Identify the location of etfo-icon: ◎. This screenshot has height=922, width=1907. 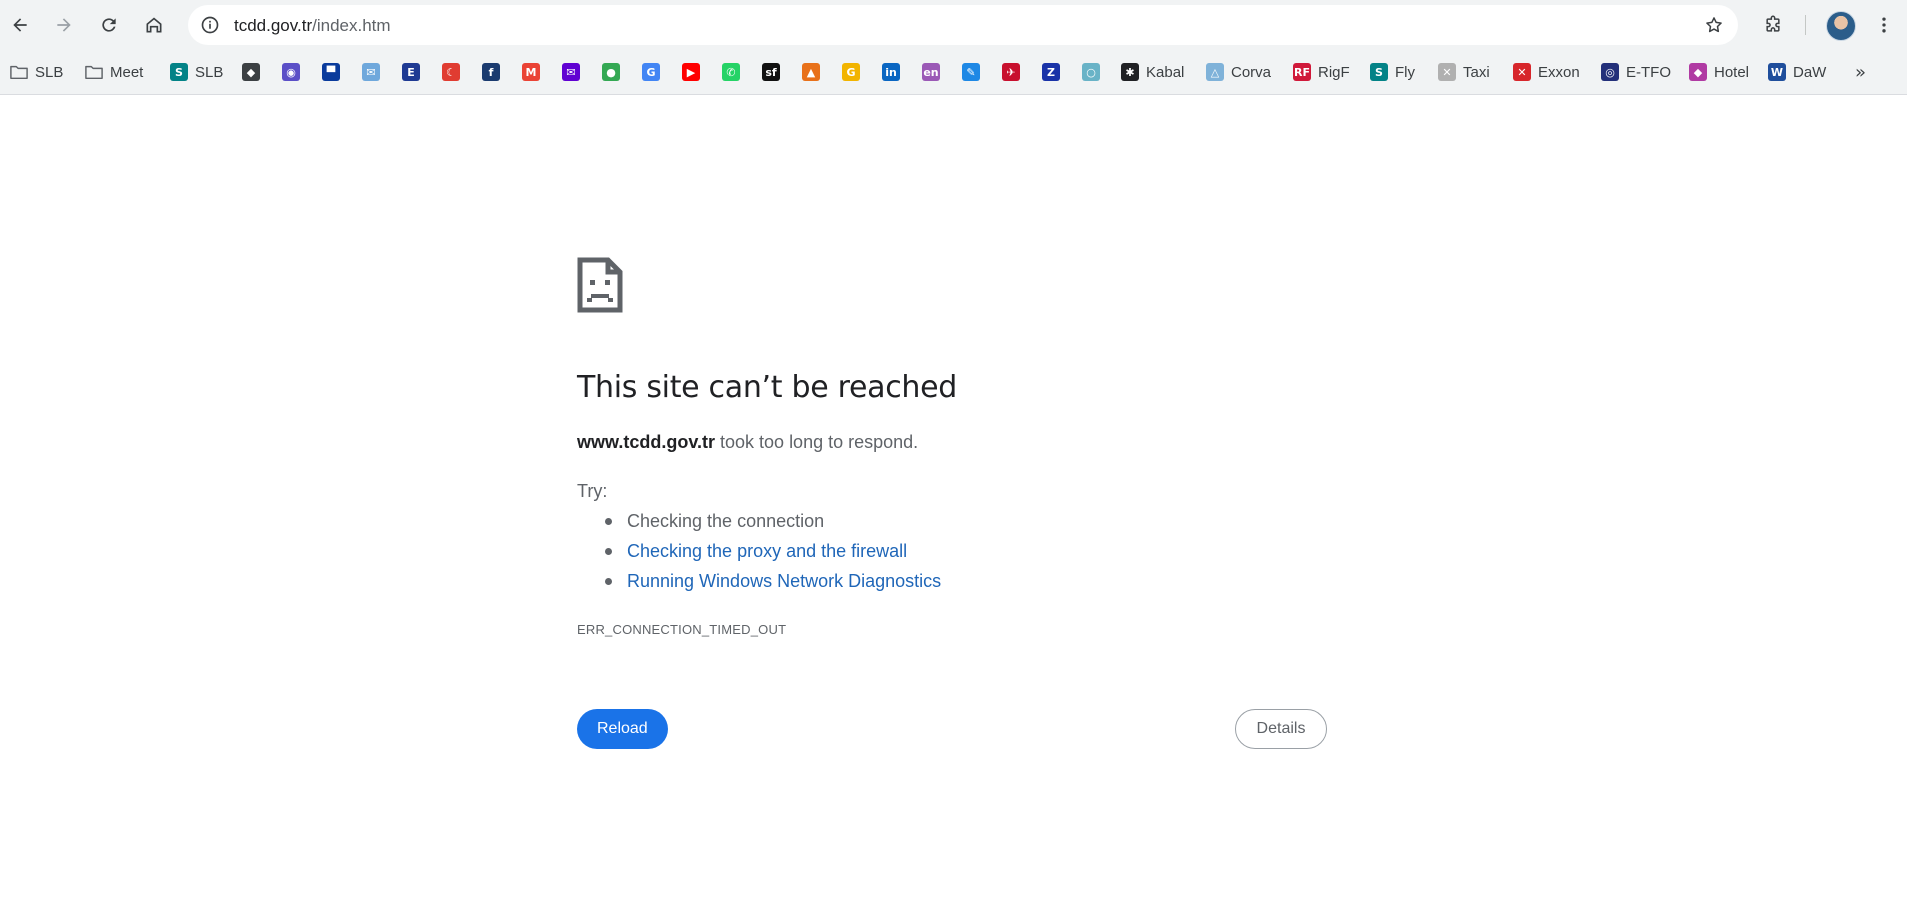
(1610, 72).